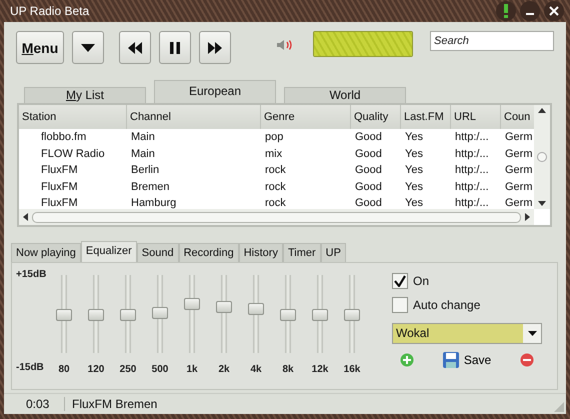  What do you see at coordinates (517, 117) in the screenshot?
I see `column-header: Coun` at bounding box center [517, 117].